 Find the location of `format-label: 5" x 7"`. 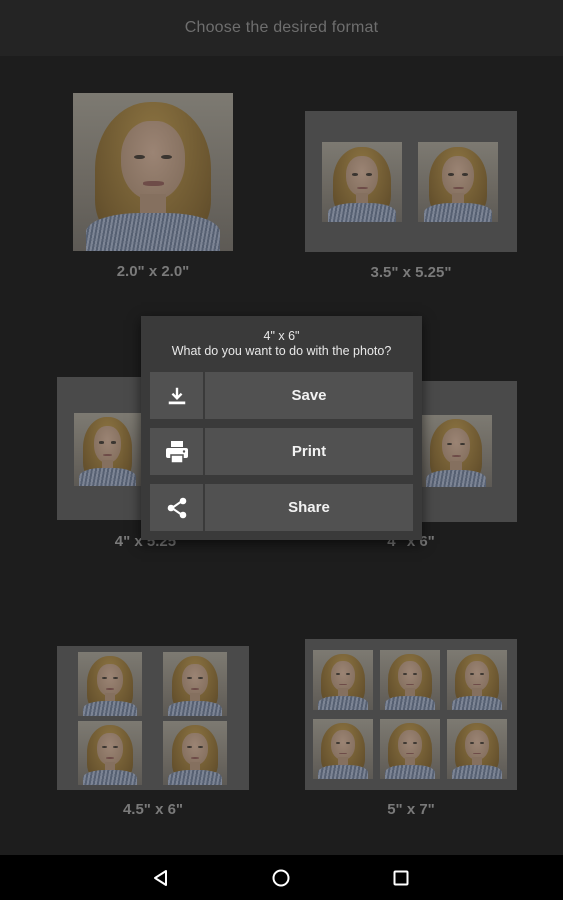

format-label: 5" x 7" is located at coordinates (411, 809).